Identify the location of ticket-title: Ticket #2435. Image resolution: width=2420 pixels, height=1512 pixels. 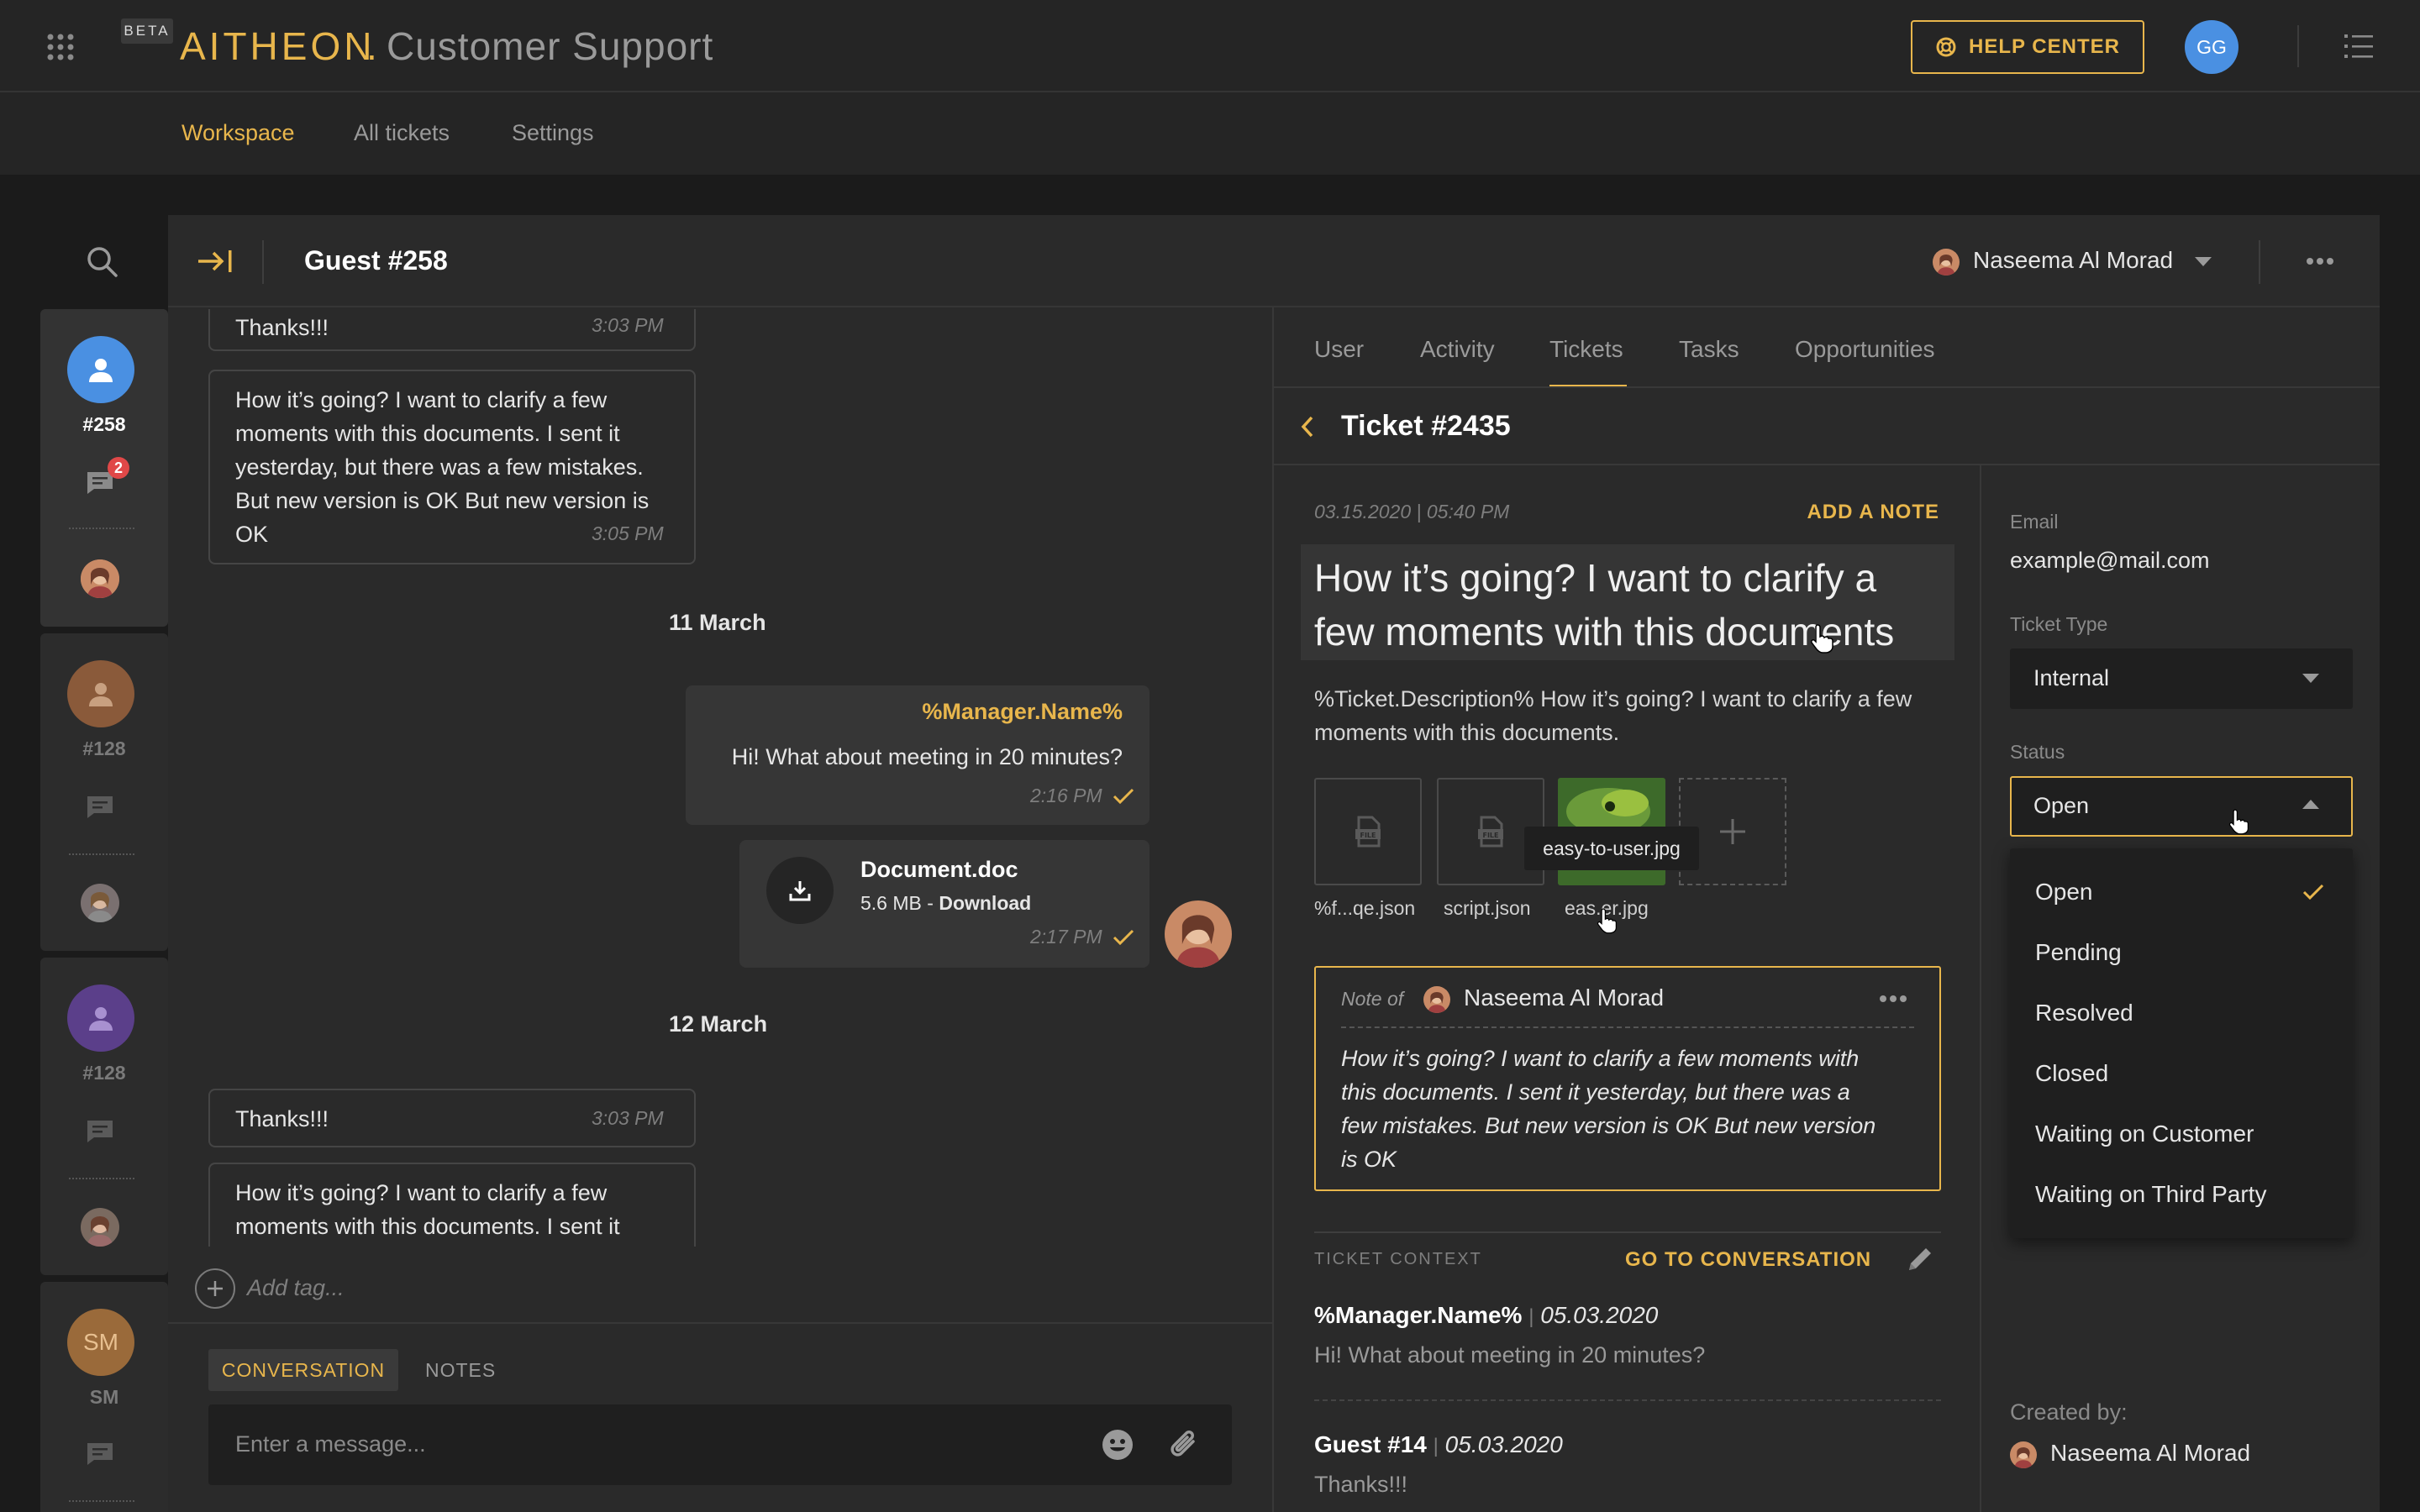
(1426, 426).